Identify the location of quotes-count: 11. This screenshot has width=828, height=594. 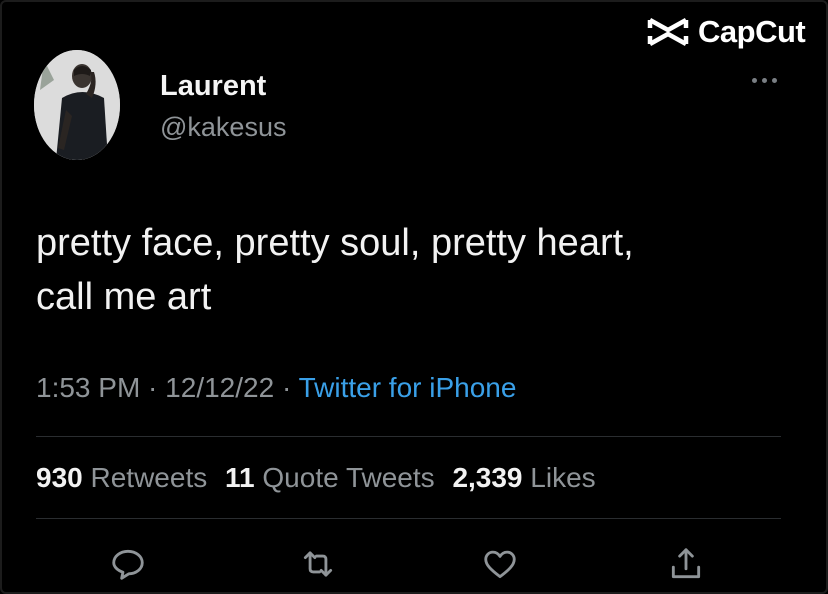
(240, 477).